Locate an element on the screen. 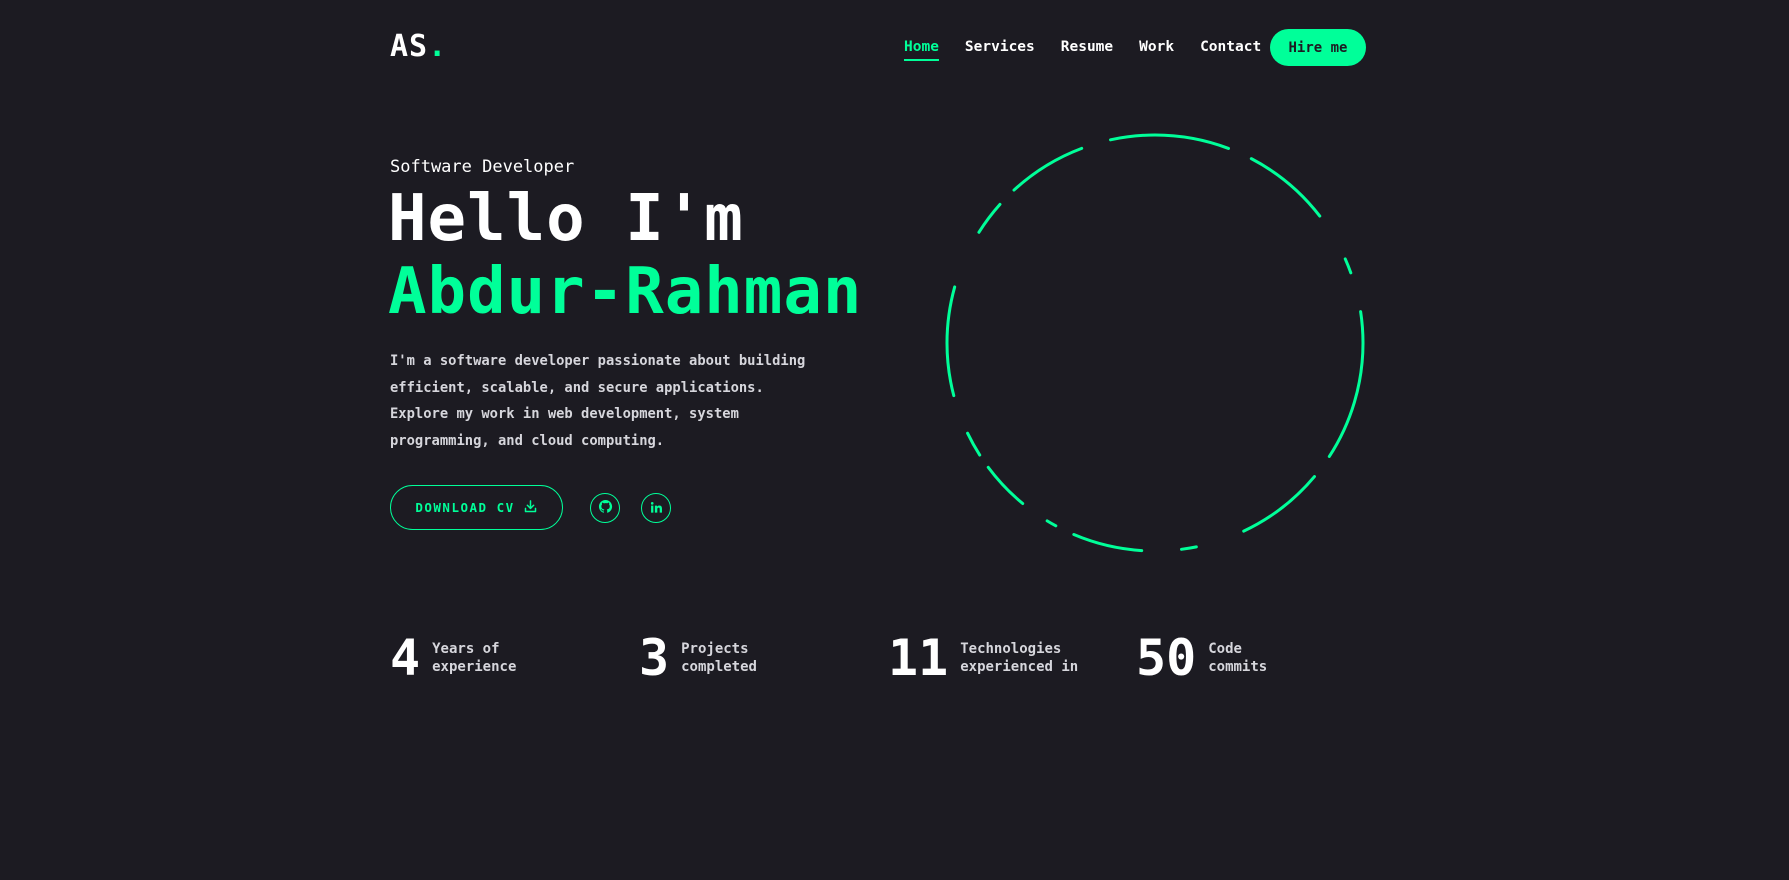 The width and height of the screenshot is (1789, 880). stat-number: 11 is located at coordinates (918, 658).